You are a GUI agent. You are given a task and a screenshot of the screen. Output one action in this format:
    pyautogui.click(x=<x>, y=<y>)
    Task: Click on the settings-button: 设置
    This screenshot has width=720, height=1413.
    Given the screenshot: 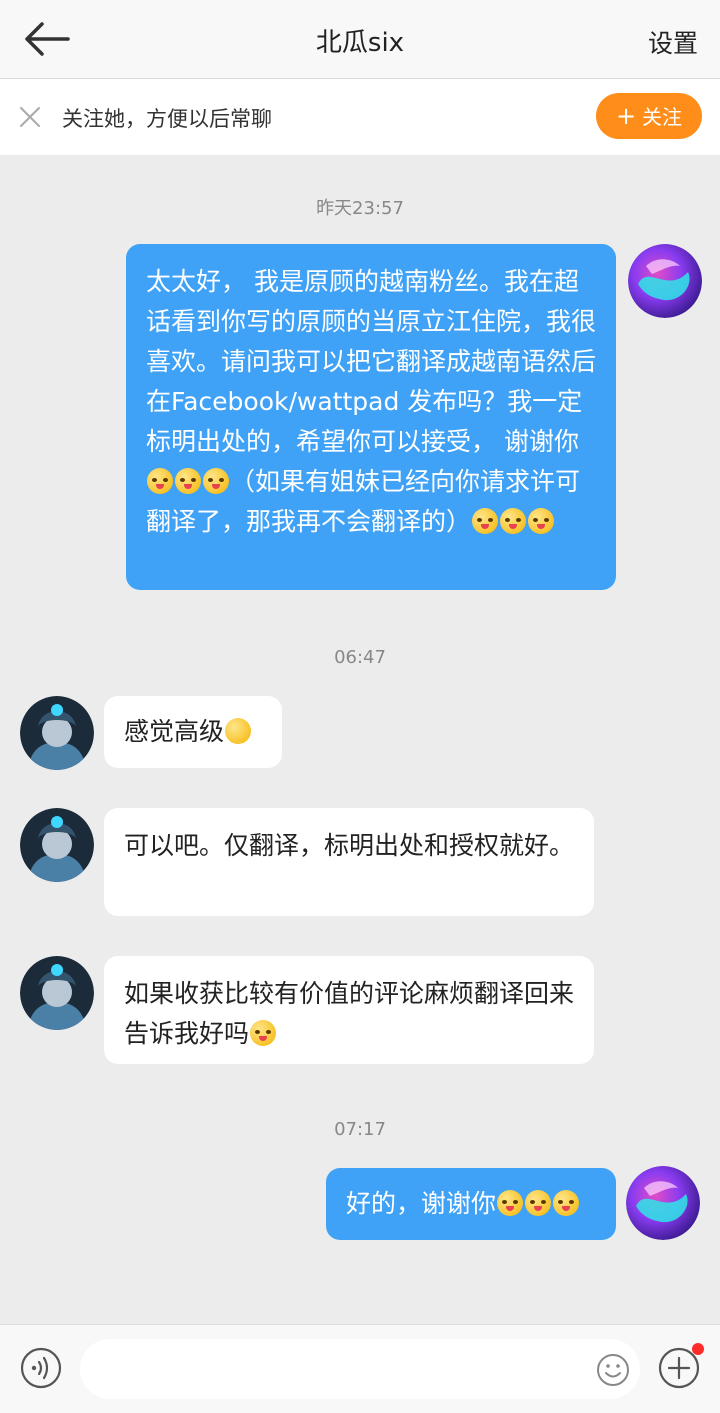 What is the action you would take?
    pyautogui.click(x=673, y=42)
    